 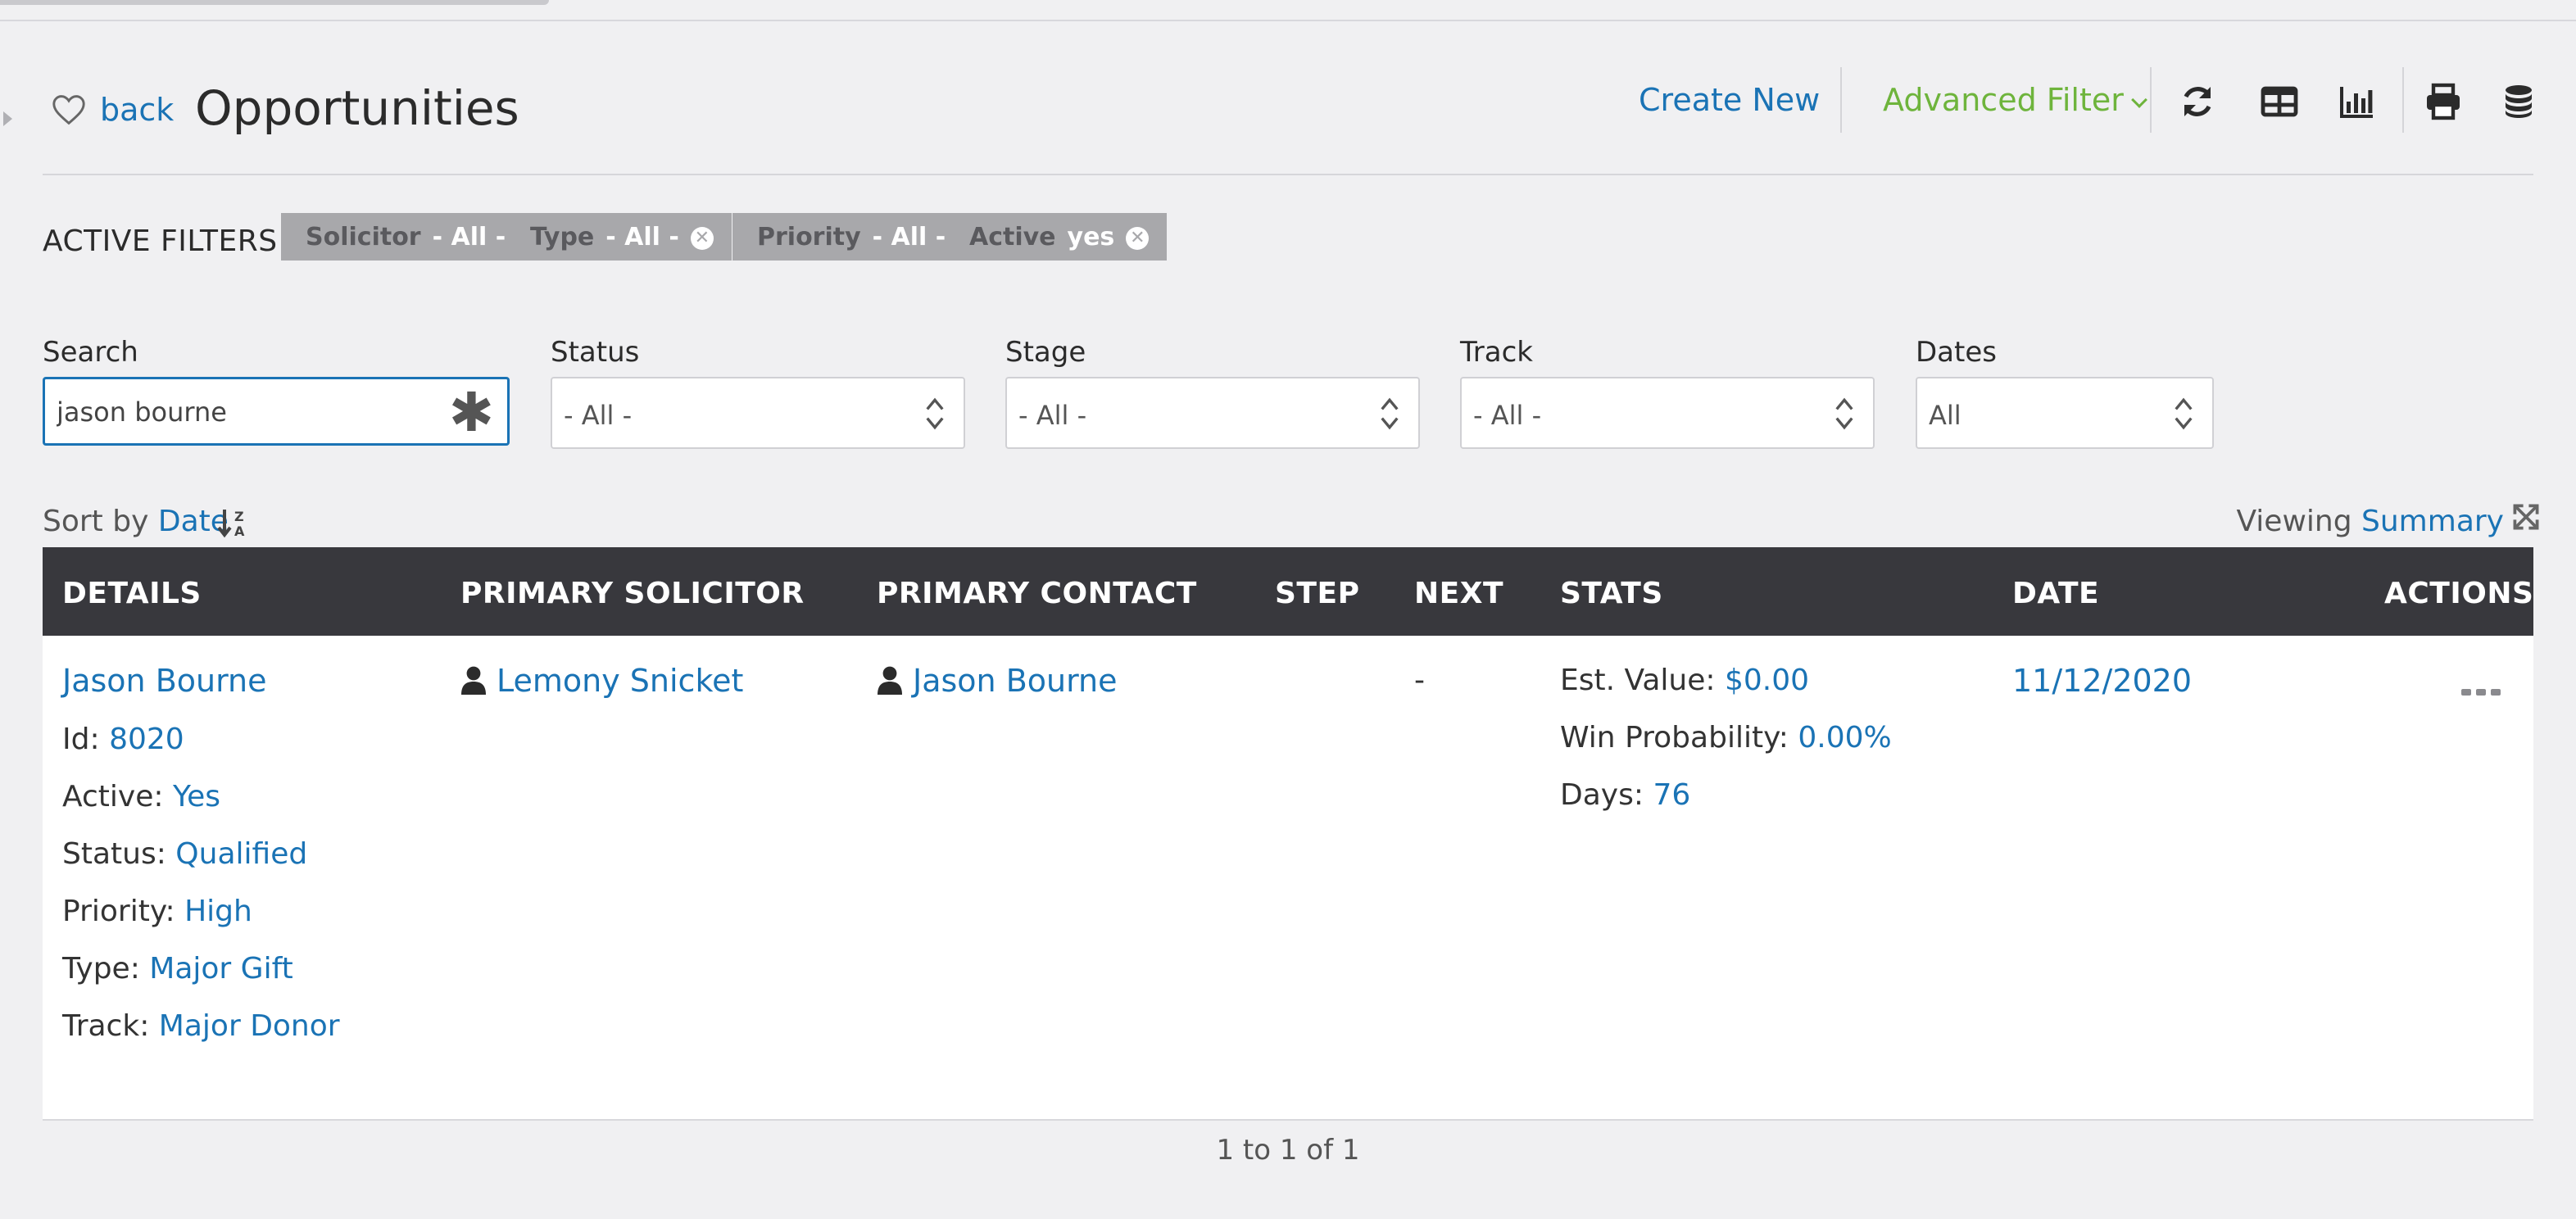 I want to click on back-link: back, so click(x=137, y=110).